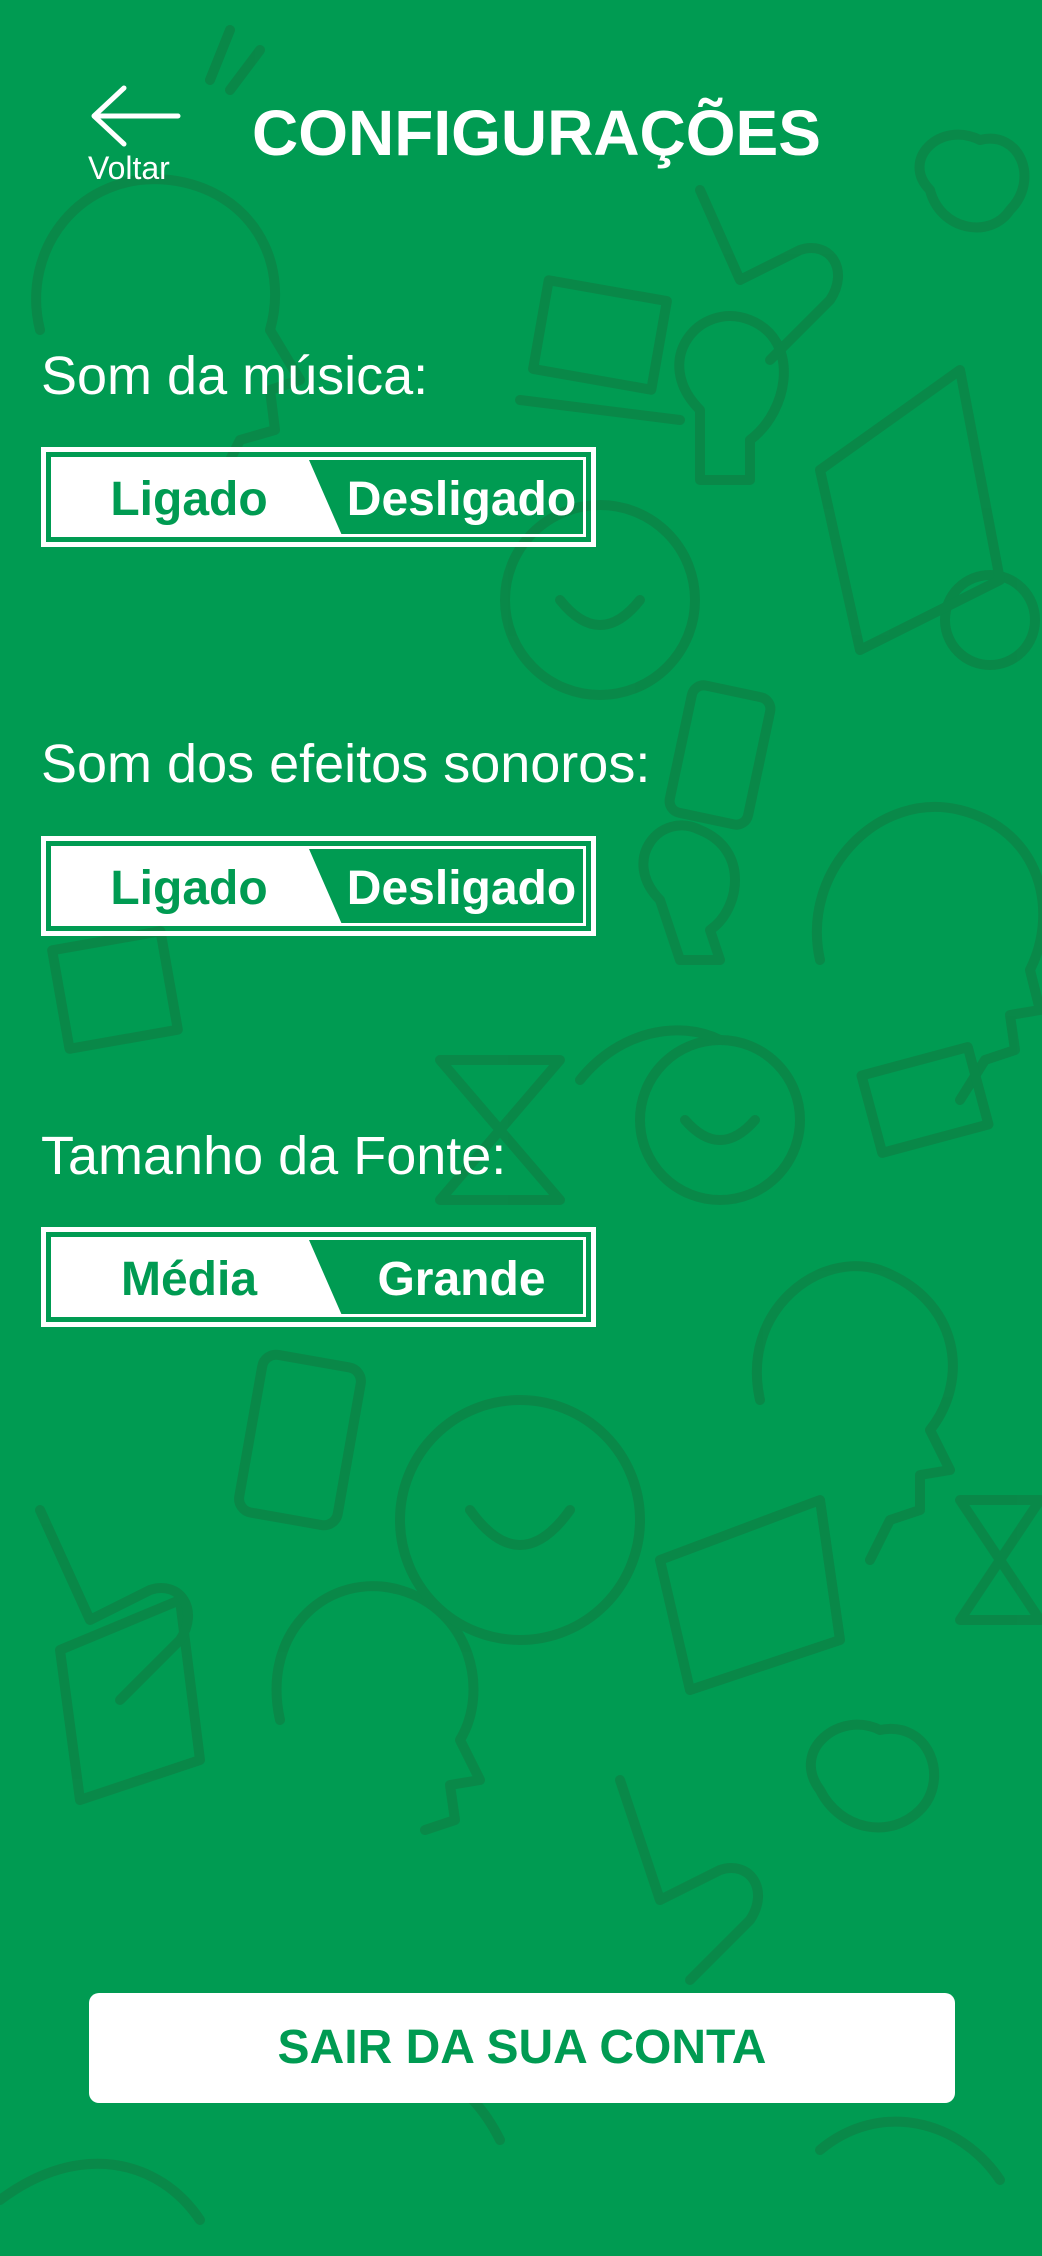  Describe the element at coordinates (346, 764) in the screenshot. I see `sound-effects-label: Som dos efeitos sonoros:` at that location.